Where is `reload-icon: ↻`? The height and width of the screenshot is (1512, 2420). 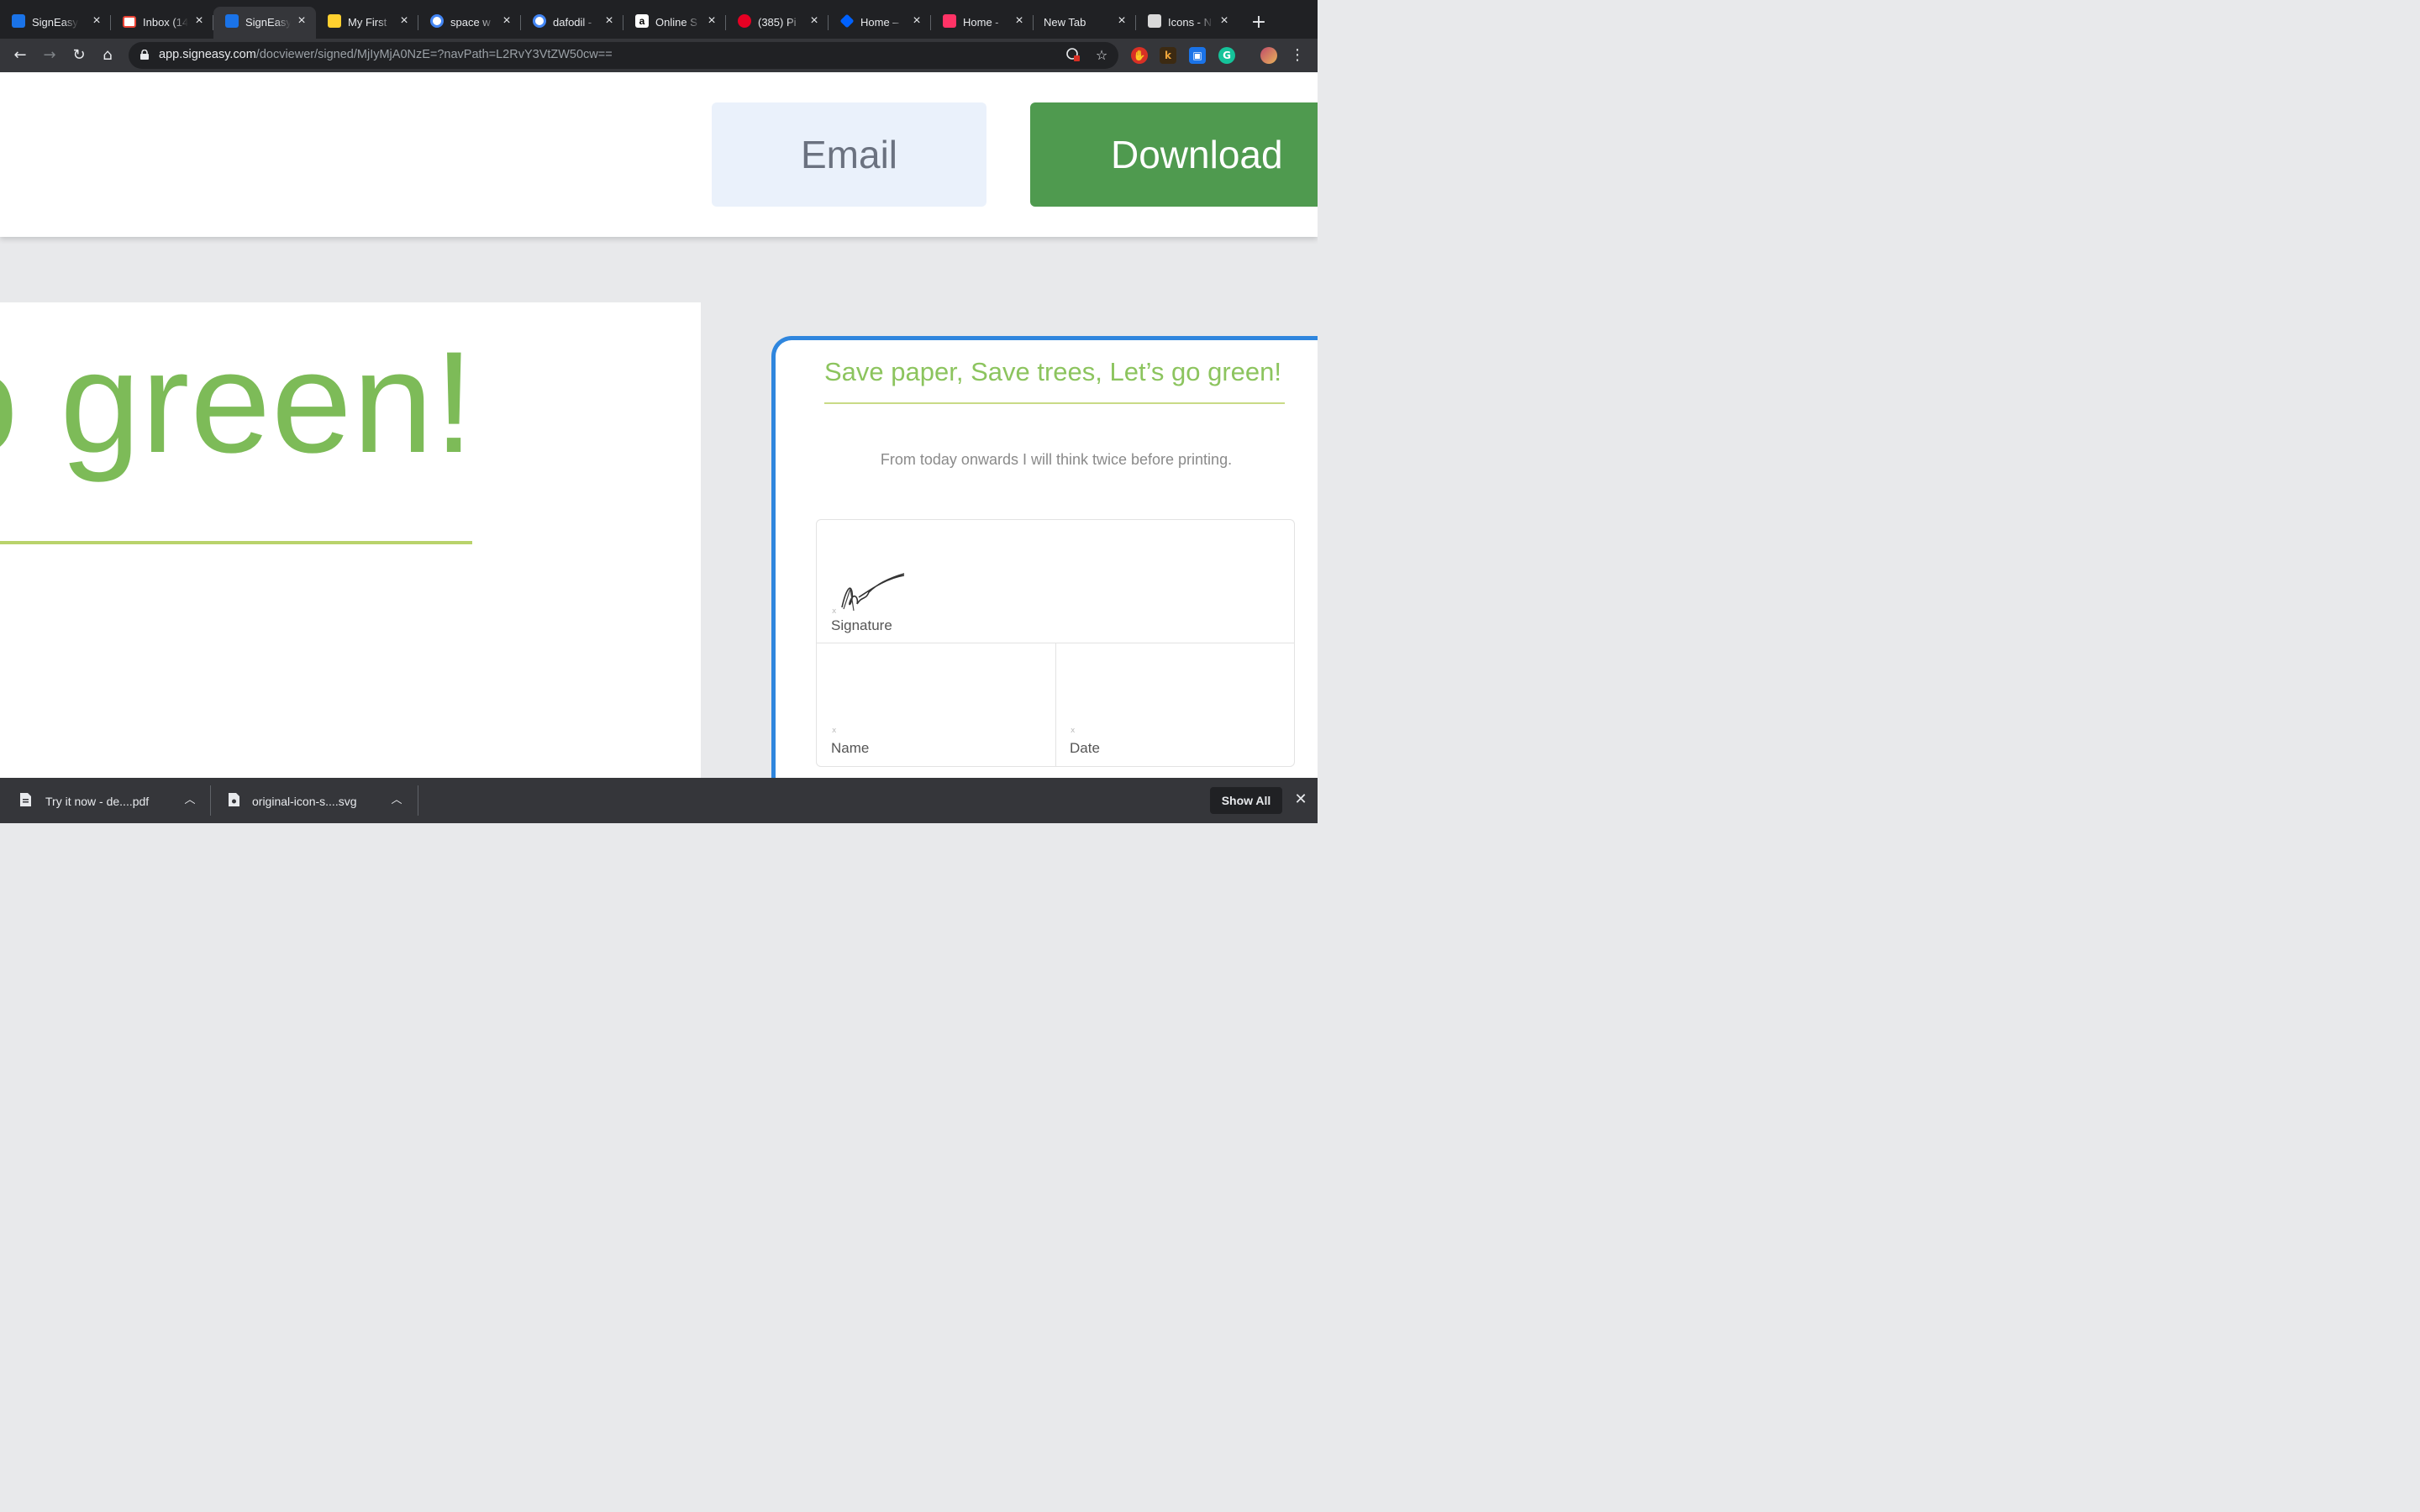 reload-icon: ↻ is located at coordinates (79, 55).